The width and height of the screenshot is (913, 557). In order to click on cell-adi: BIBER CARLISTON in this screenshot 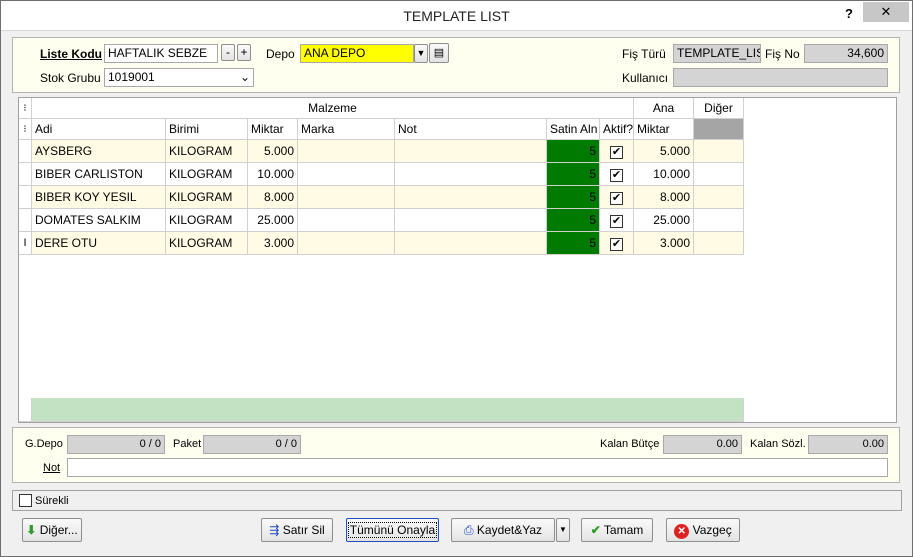, I will do `click(99, 174)`.